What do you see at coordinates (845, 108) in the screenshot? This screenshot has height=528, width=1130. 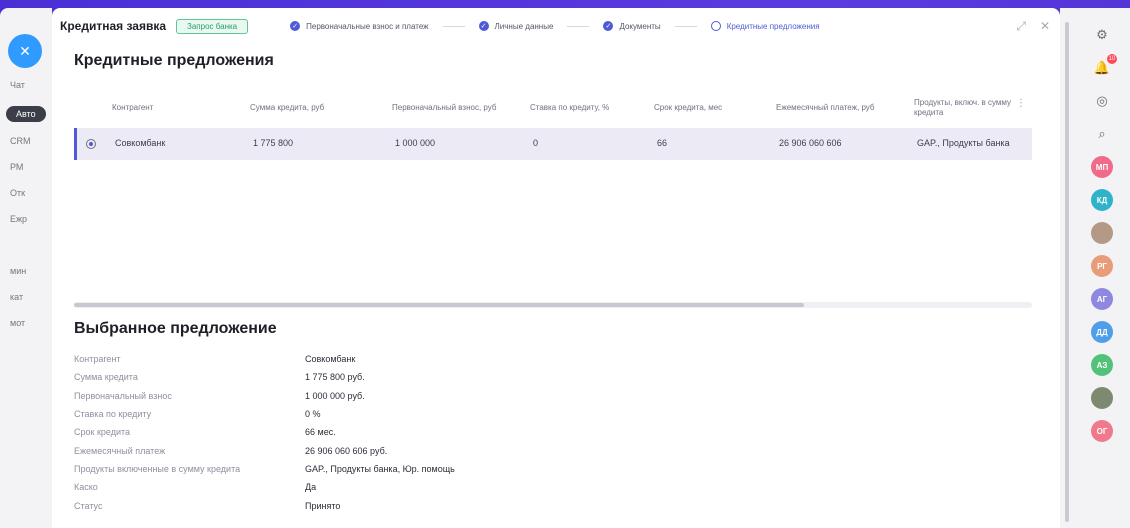 I see `column-header: Ежемесячный платеж, руб` at bounding box center [845, 108].